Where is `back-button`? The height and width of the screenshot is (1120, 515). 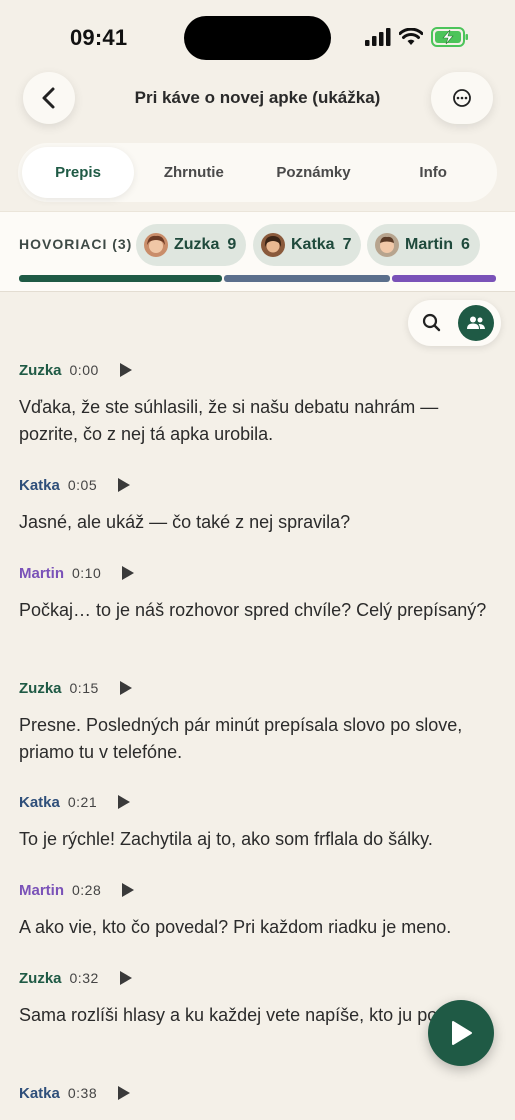 back-button is located at coordinates (49, 98).